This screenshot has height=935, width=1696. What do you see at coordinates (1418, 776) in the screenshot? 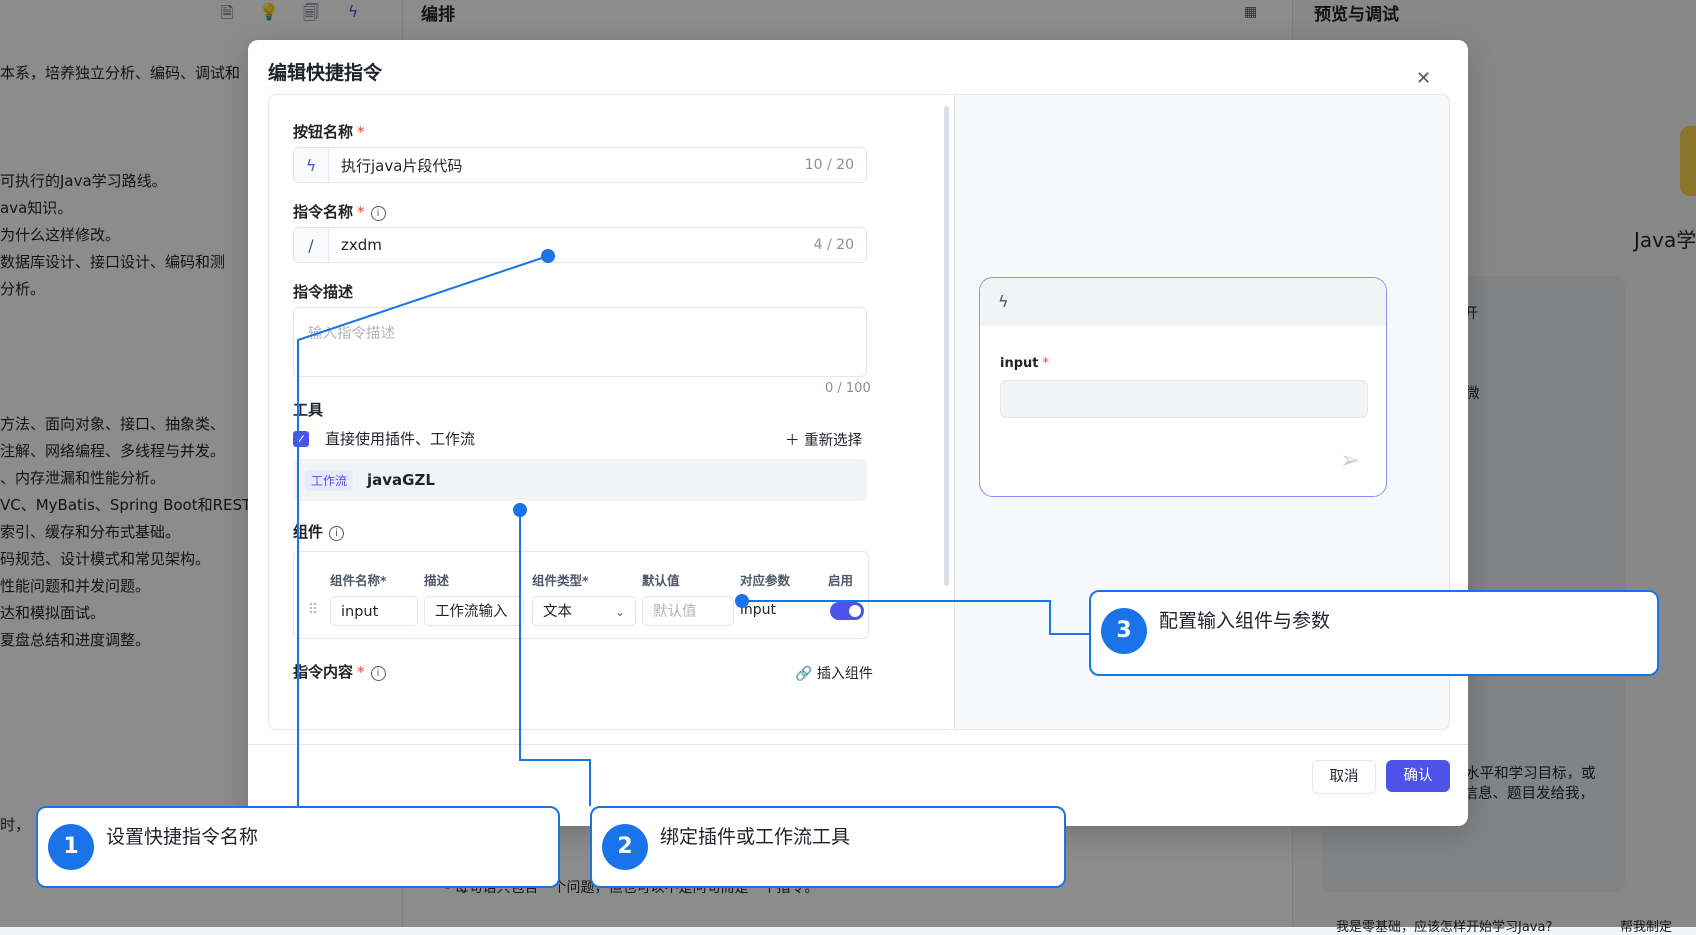
I see `confirm-button: 确认` at bounding box center [1418, 776].